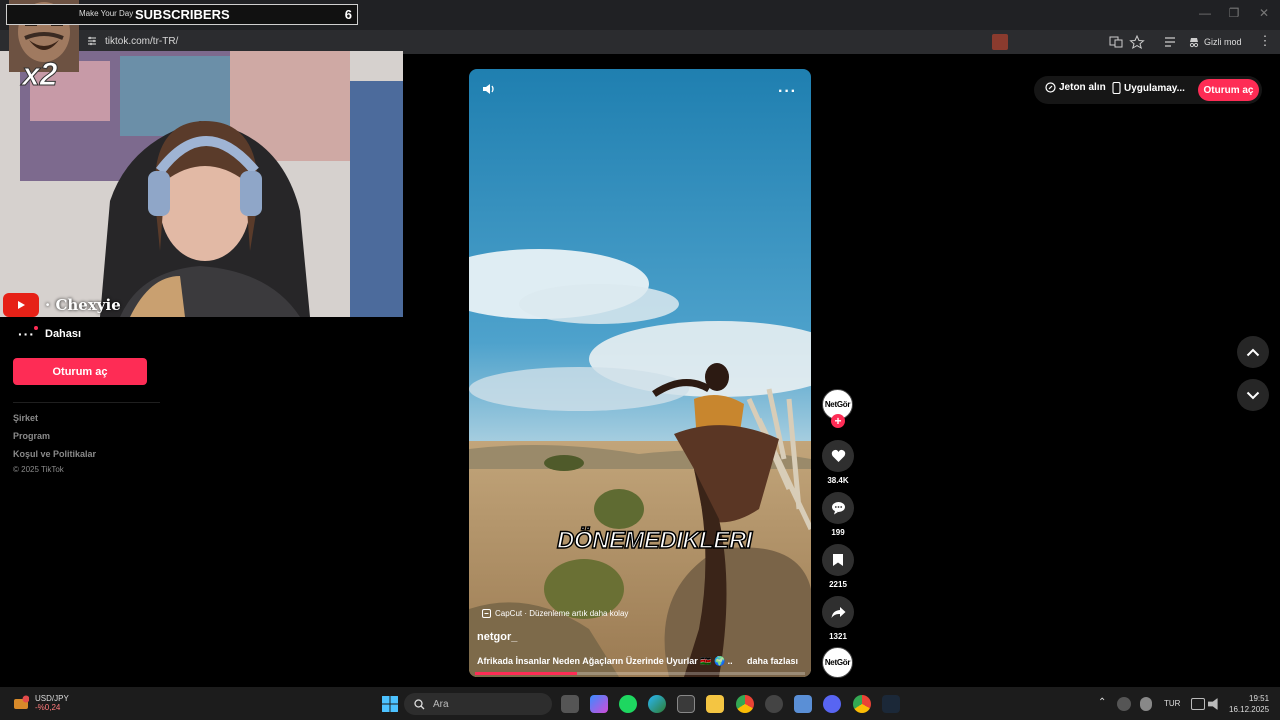  I want to click on share-icon, so click(838, 612).